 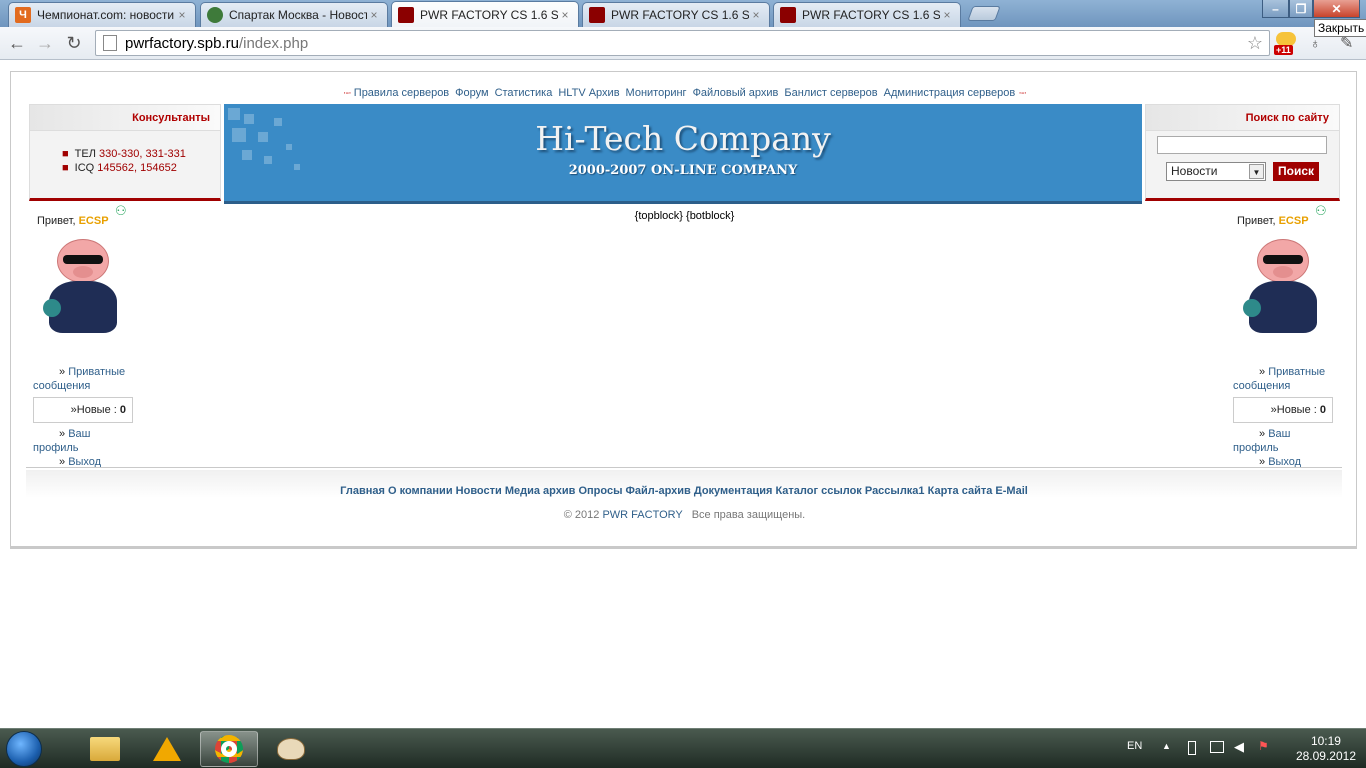 I want to click on taskbar: EN ▲ ◀ ⚑ 10:19 28.09.2012, so click(x=683, y=748).